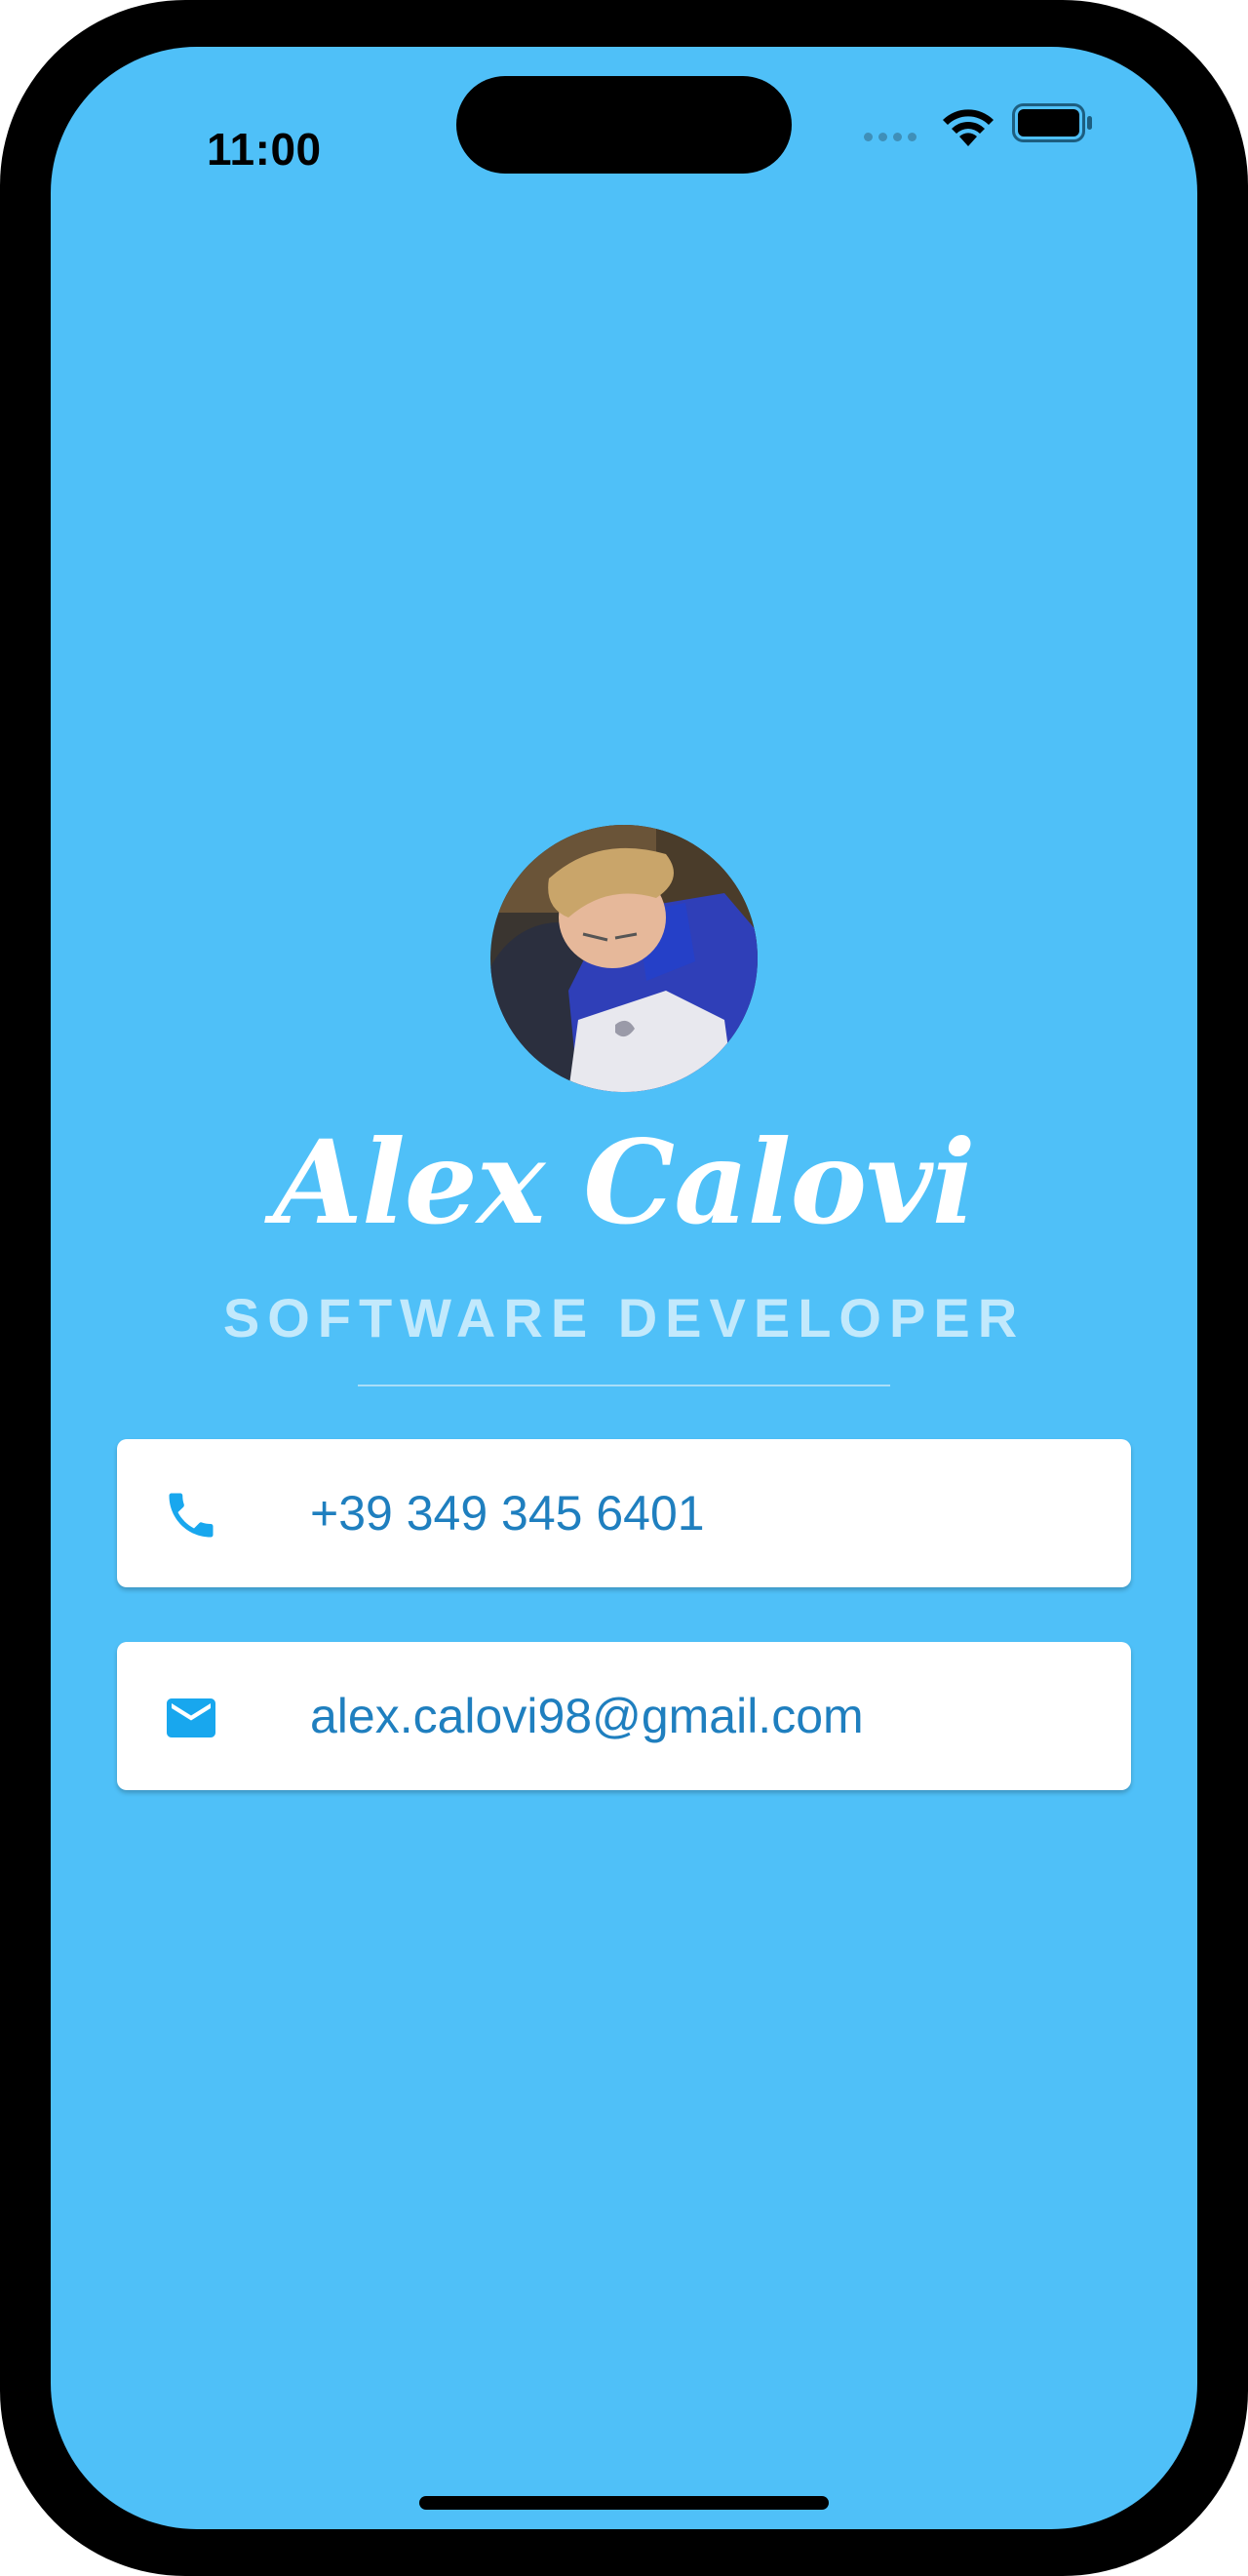  Describe the element at coordinates (587, 1716) in the screenshot. I see `email-address: alex.calovi98@gmail.com` at that location.